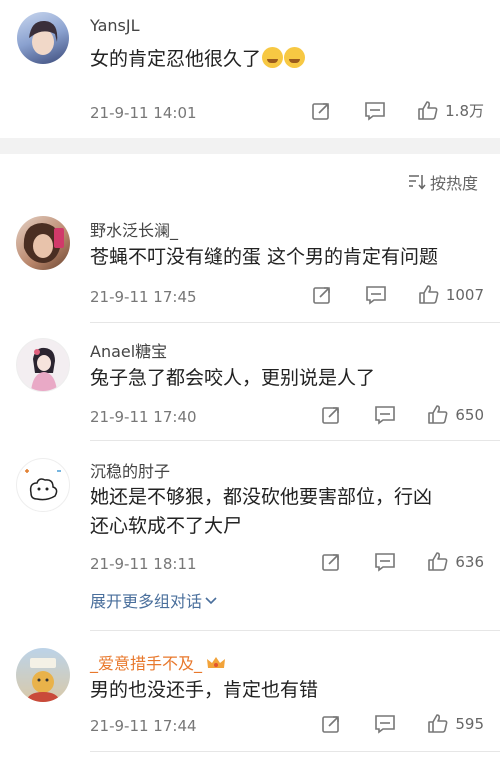 The width and height of the screenshot is (500, 759). I want to click on comment-text-line: 她还是不够狠，都没砍他要害部位，行凶, so click(261, 497).